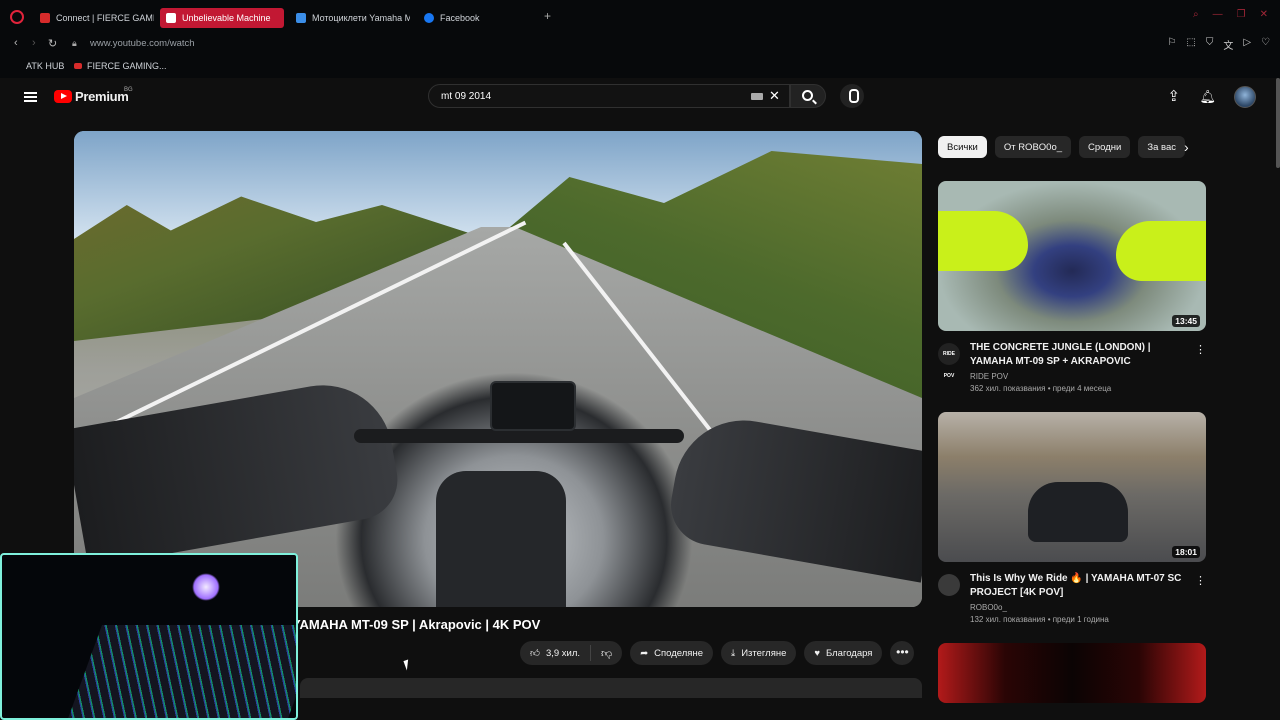 The height and width of the screenshot is (720, 1280). Describe the element at coordinates (128, 90) in the screenshot. I see `country-code: BG` at that location.